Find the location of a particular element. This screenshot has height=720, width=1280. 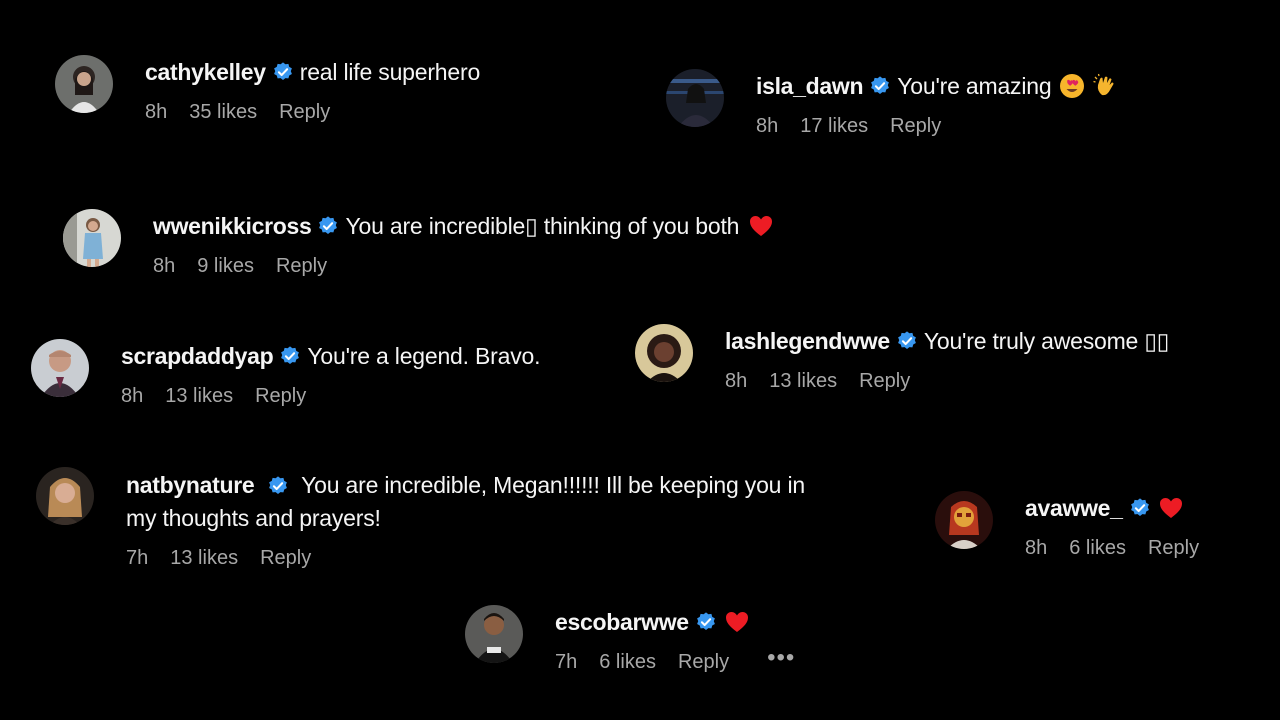

username: cathykelley is located at coordinates (205, 72).